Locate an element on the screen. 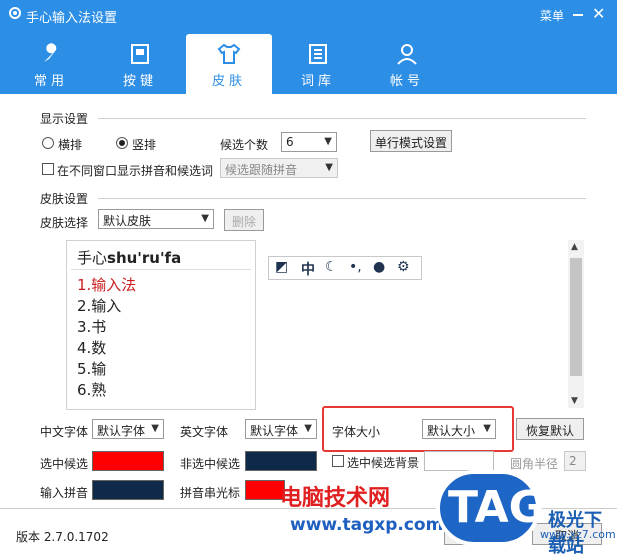  english-font-select: 默认字体 ▼ is located at coordinates (281, 429).